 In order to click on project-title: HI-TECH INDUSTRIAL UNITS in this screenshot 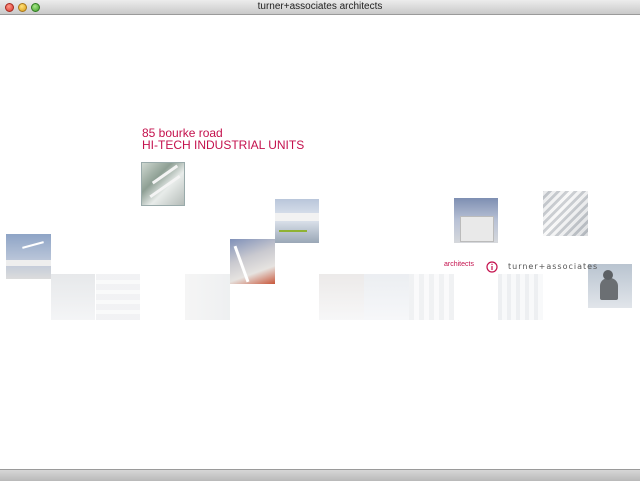, I will do `click(223, 145)`.